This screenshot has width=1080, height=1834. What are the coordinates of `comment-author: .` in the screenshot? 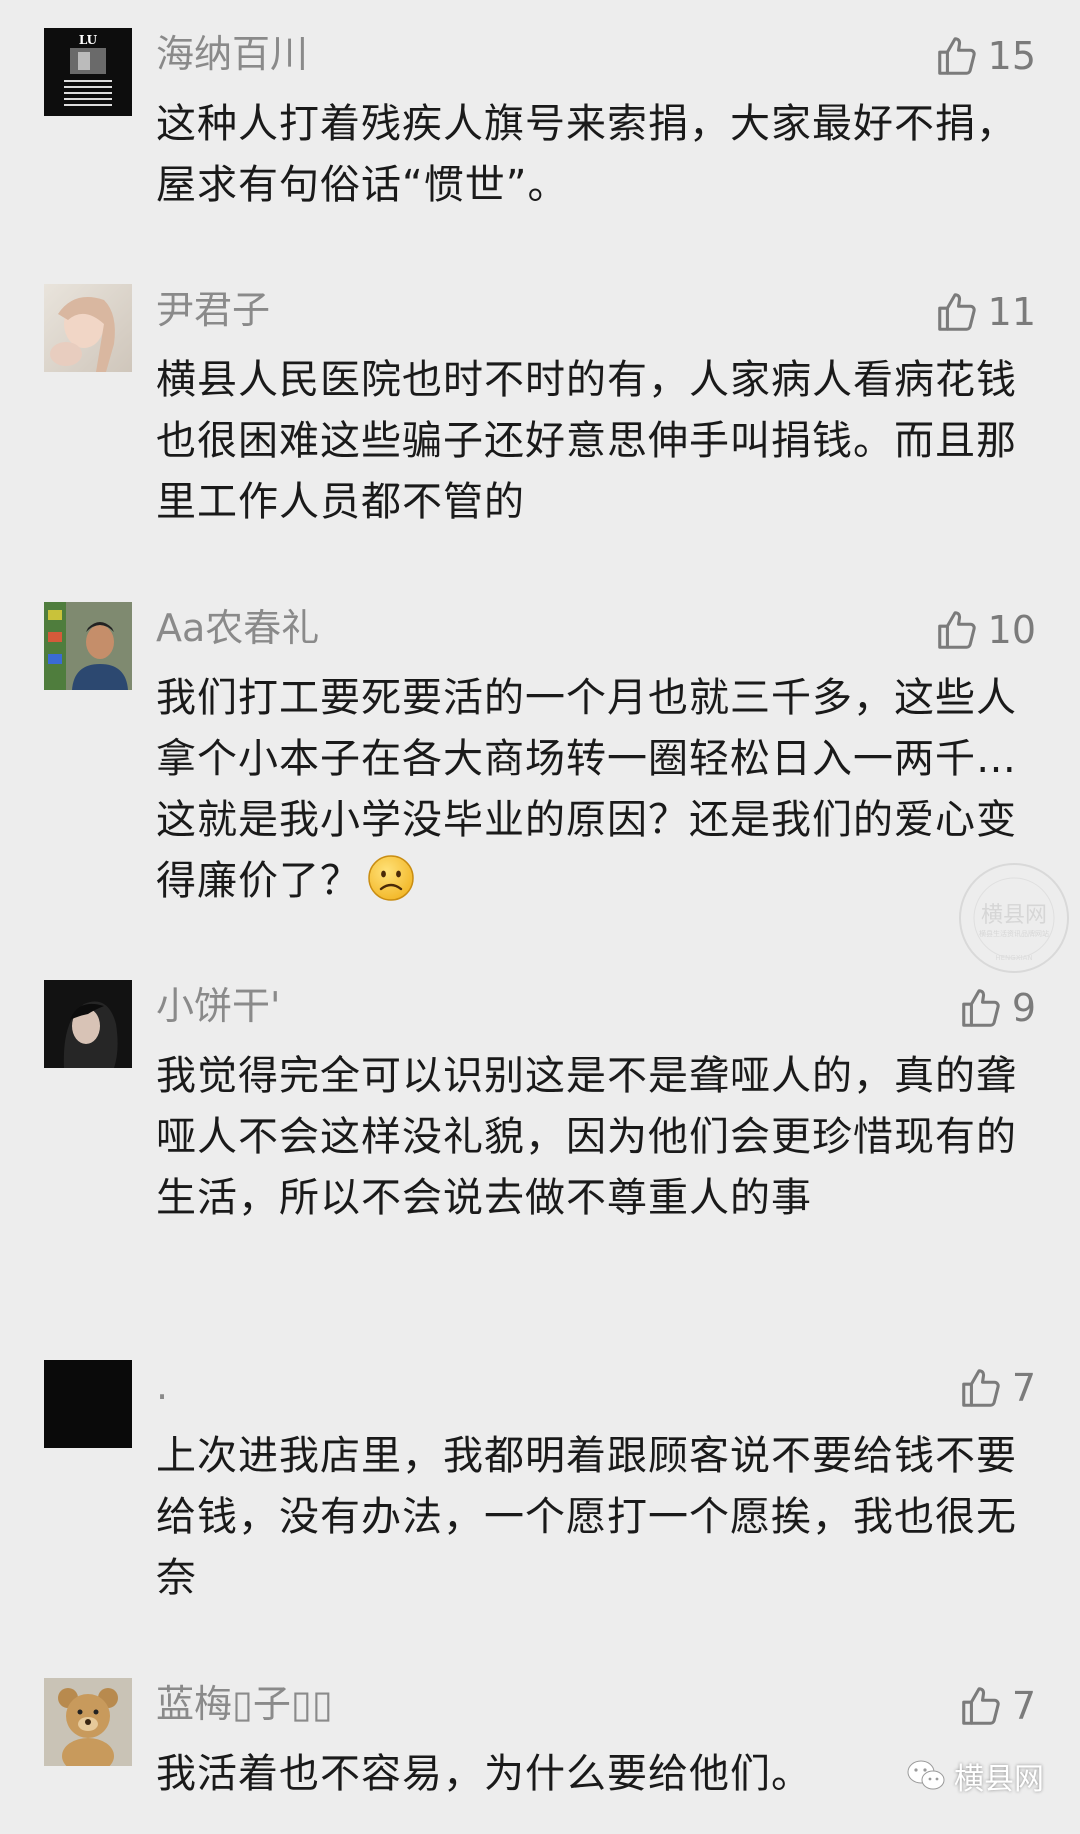 It's located at (162, 1386).